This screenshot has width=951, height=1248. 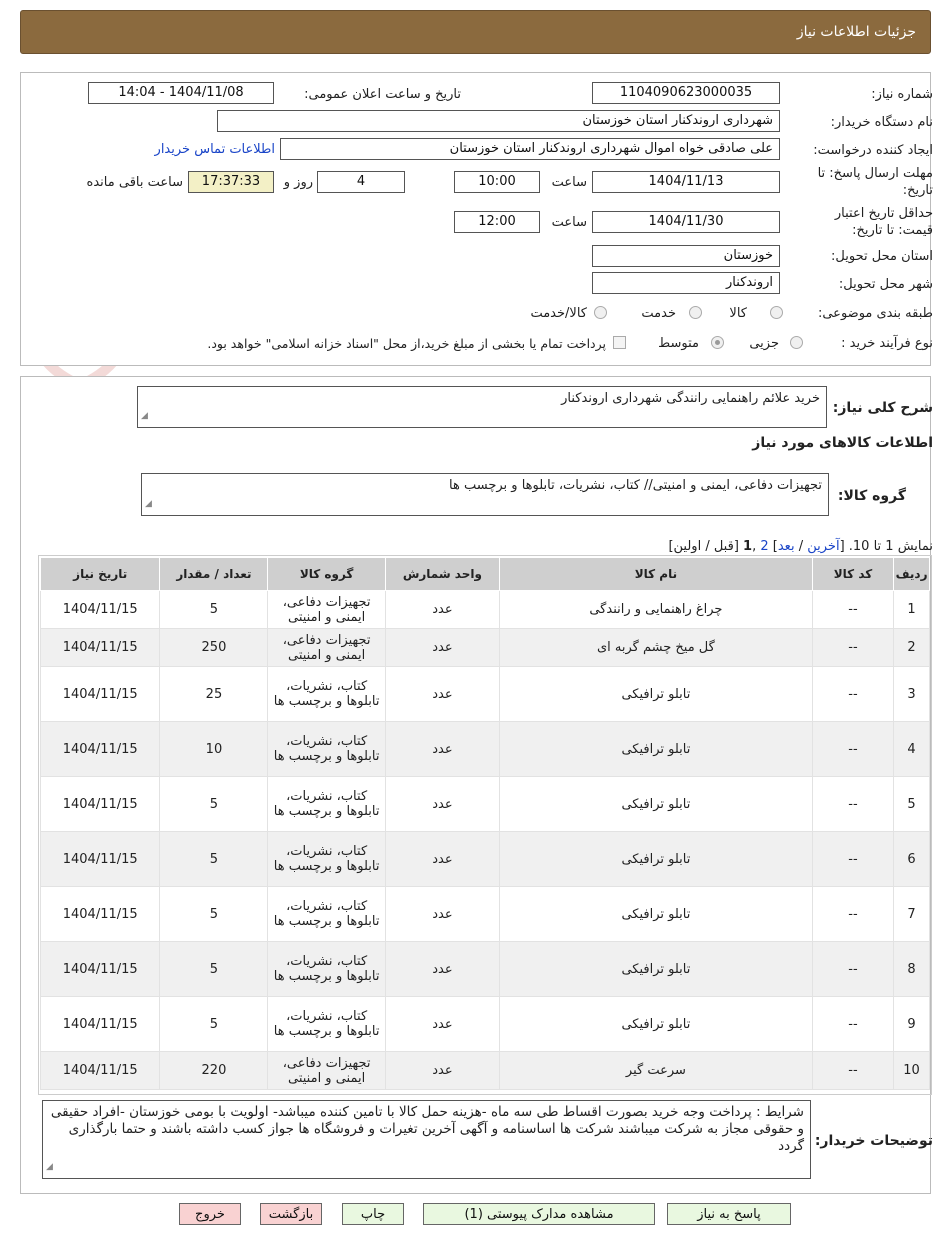 I want to click on pager-page-2-link: 2, so click(x=764, y=546).